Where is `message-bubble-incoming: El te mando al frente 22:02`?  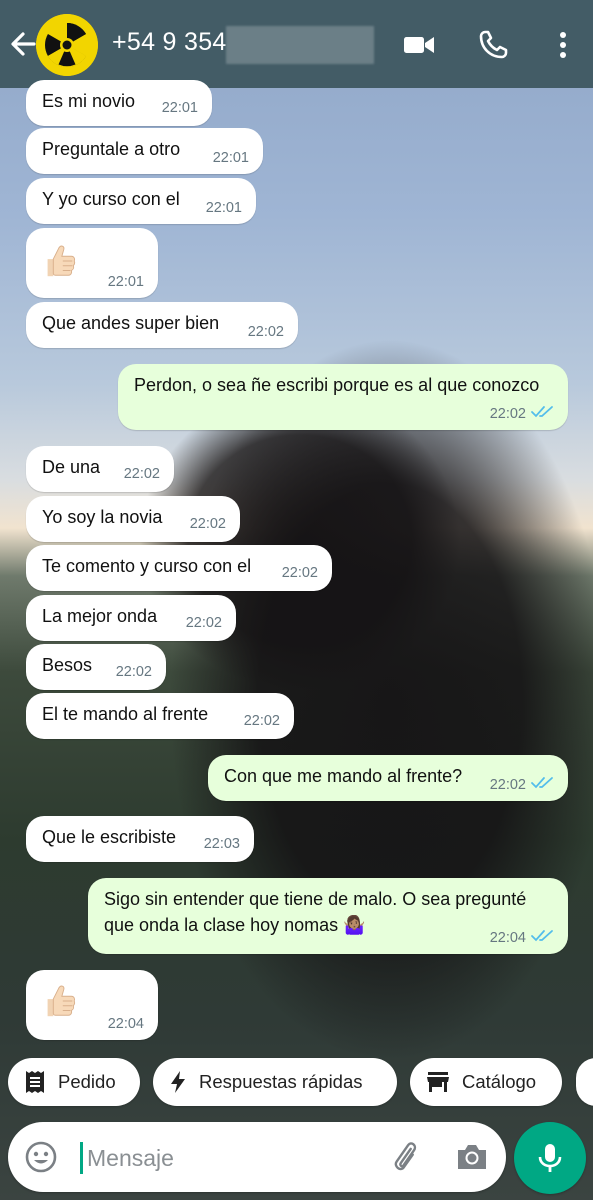 message-bubble-incoming: El te mando al frente 22:02 is located at coordinates (160, 716).